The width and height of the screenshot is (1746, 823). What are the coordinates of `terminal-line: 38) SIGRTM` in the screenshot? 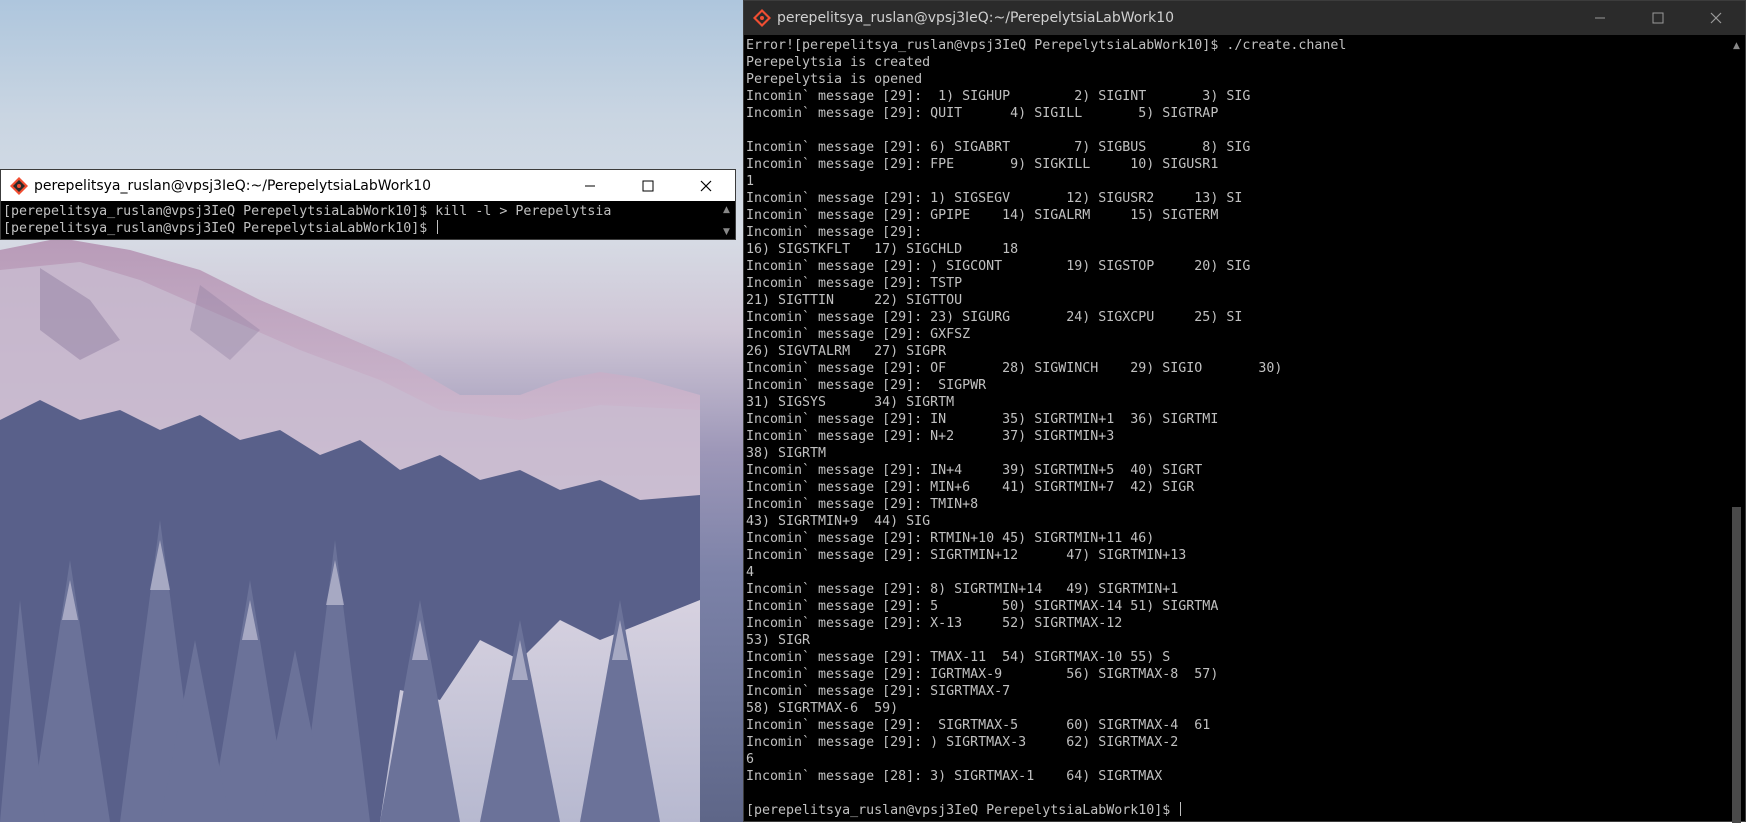 It's located at (786, 453).